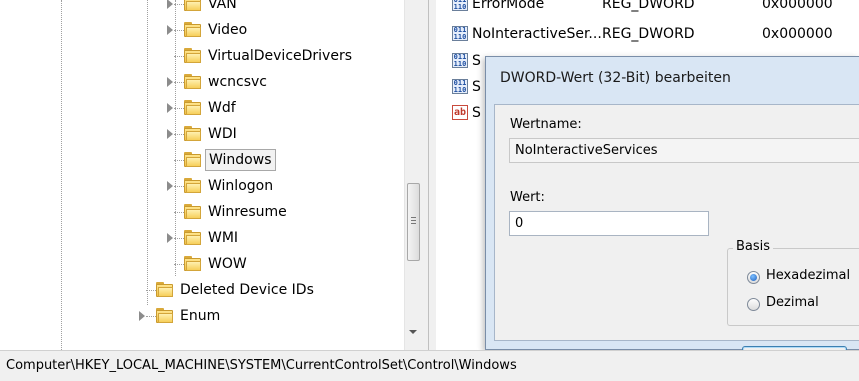 Image resolution: width=859 pixels, height=381 pixels. I want to click on value-row: 011 110 ErrorMode REG_DWORD 0x000000, so click(655, 7).